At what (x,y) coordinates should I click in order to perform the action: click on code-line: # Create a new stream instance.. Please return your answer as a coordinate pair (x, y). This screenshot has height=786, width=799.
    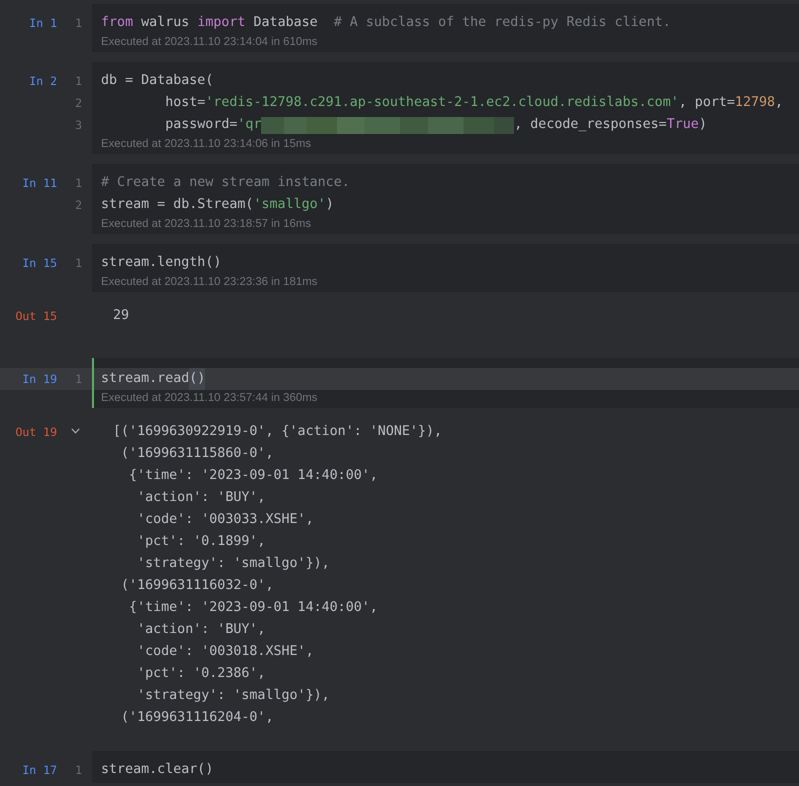
    Looking at the image, I should click on (225, 183).